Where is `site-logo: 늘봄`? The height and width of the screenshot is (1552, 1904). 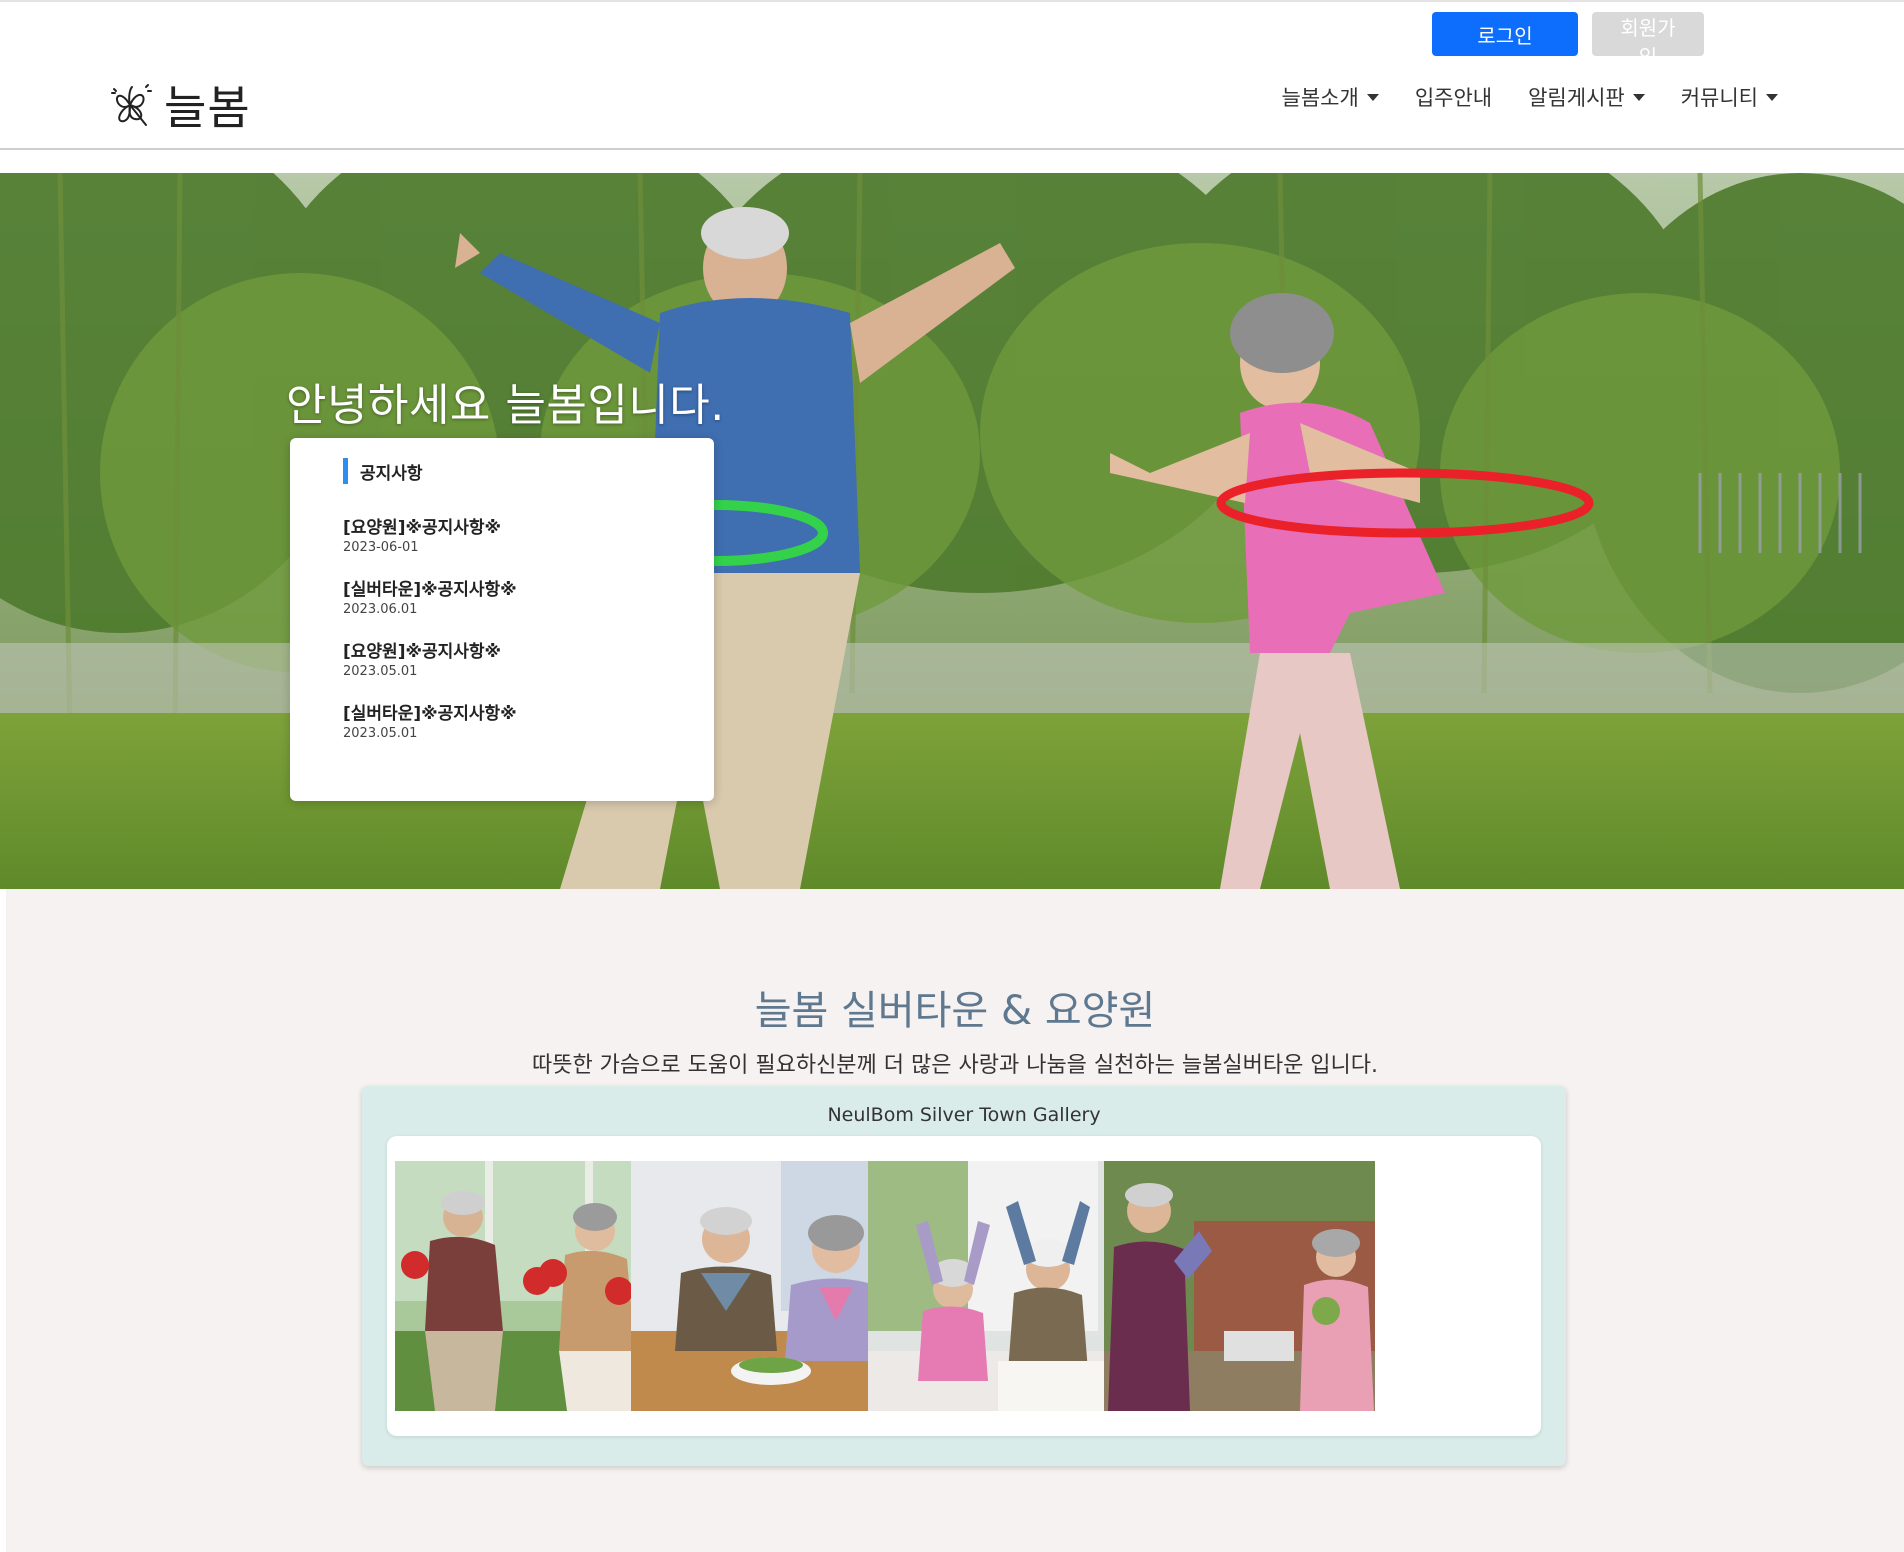 site-logo: 늘봄 is located at coordinates (178, 105).